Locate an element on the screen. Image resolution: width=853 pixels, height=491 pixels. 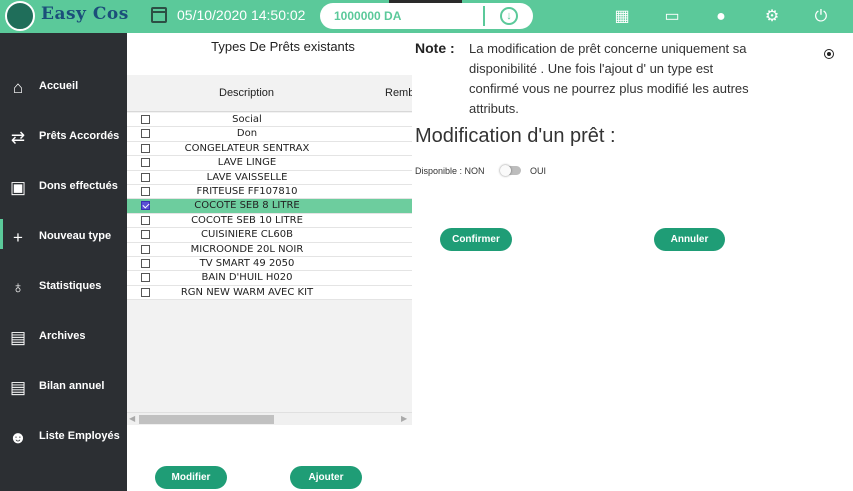
row-description: BAIN D'HUIL H020 is located at coordinates (247, 278).